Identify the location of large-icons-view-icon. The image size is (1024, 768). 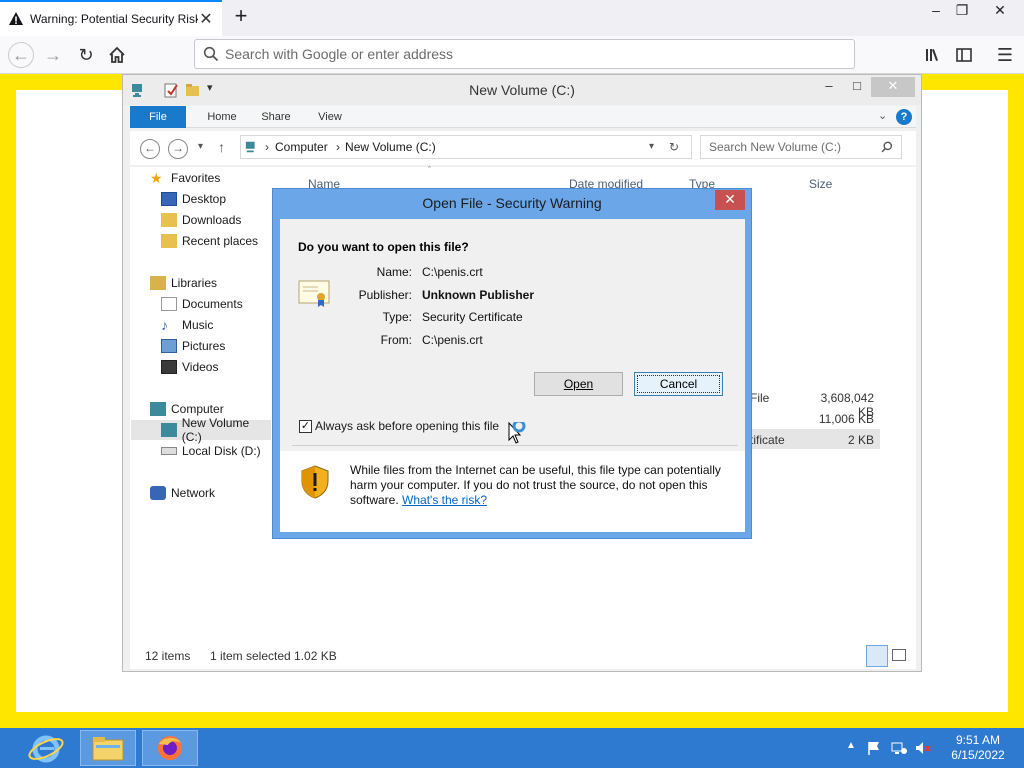
(899, 655).